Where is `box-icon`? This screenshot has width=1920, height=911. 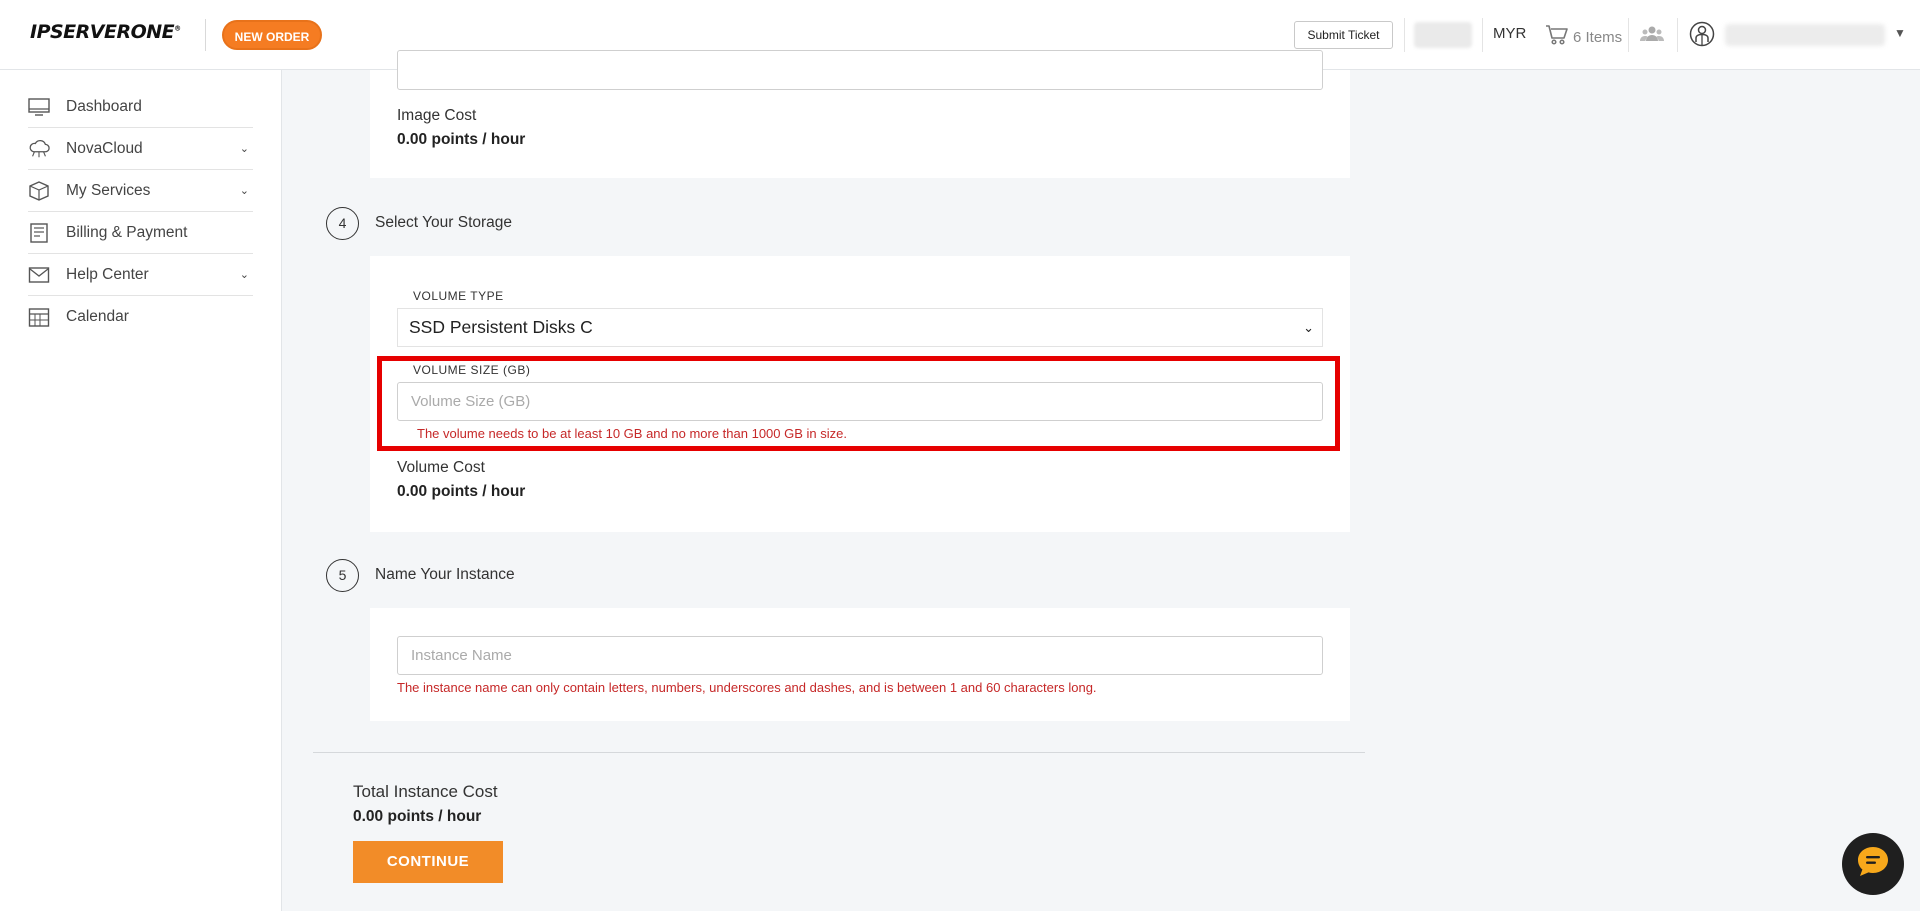
box-icon is located at coordinates (39, 191).